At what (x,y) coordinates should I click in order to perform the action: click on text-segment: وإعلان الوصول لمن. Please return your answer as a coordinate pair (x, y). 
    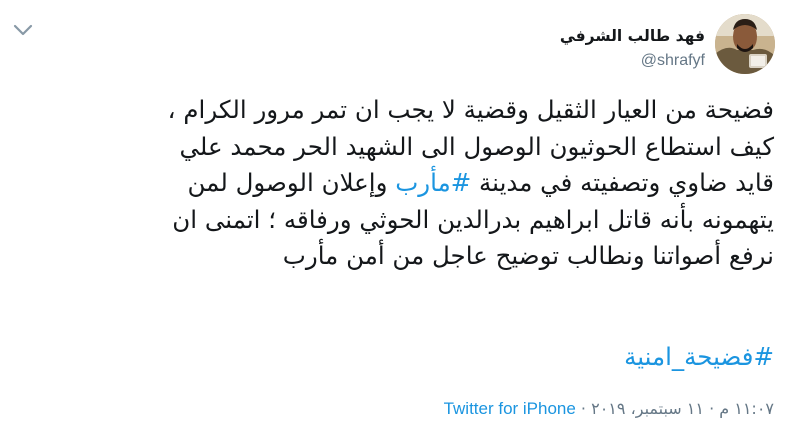
    Looking at the image, I should click on (291, 182).